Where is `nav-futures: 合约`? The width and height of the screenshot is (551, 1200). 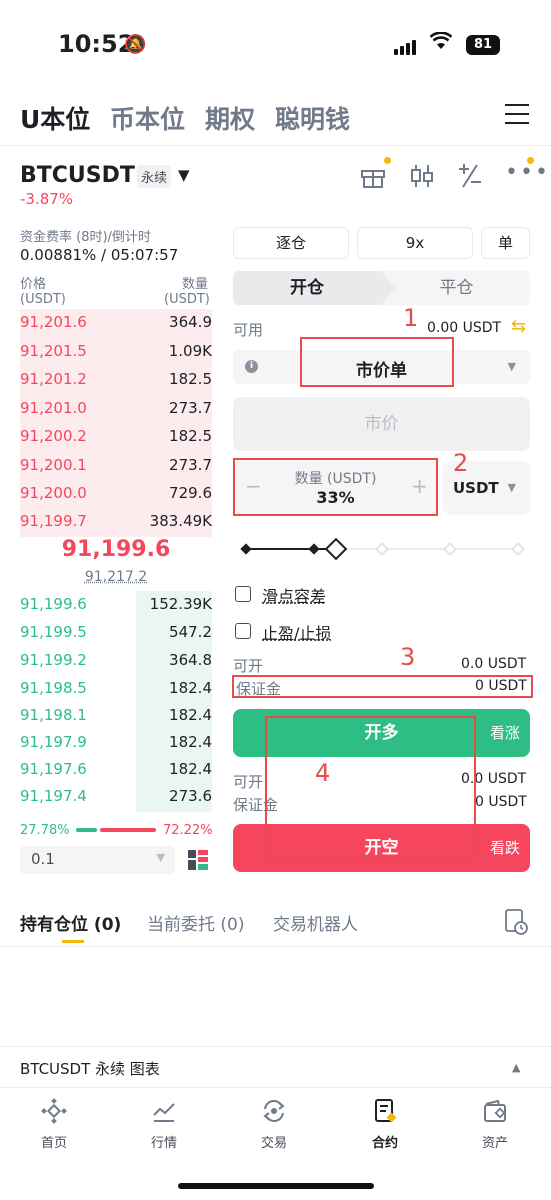 nav-futures: 合约 is located at coordinates (385, 1124).